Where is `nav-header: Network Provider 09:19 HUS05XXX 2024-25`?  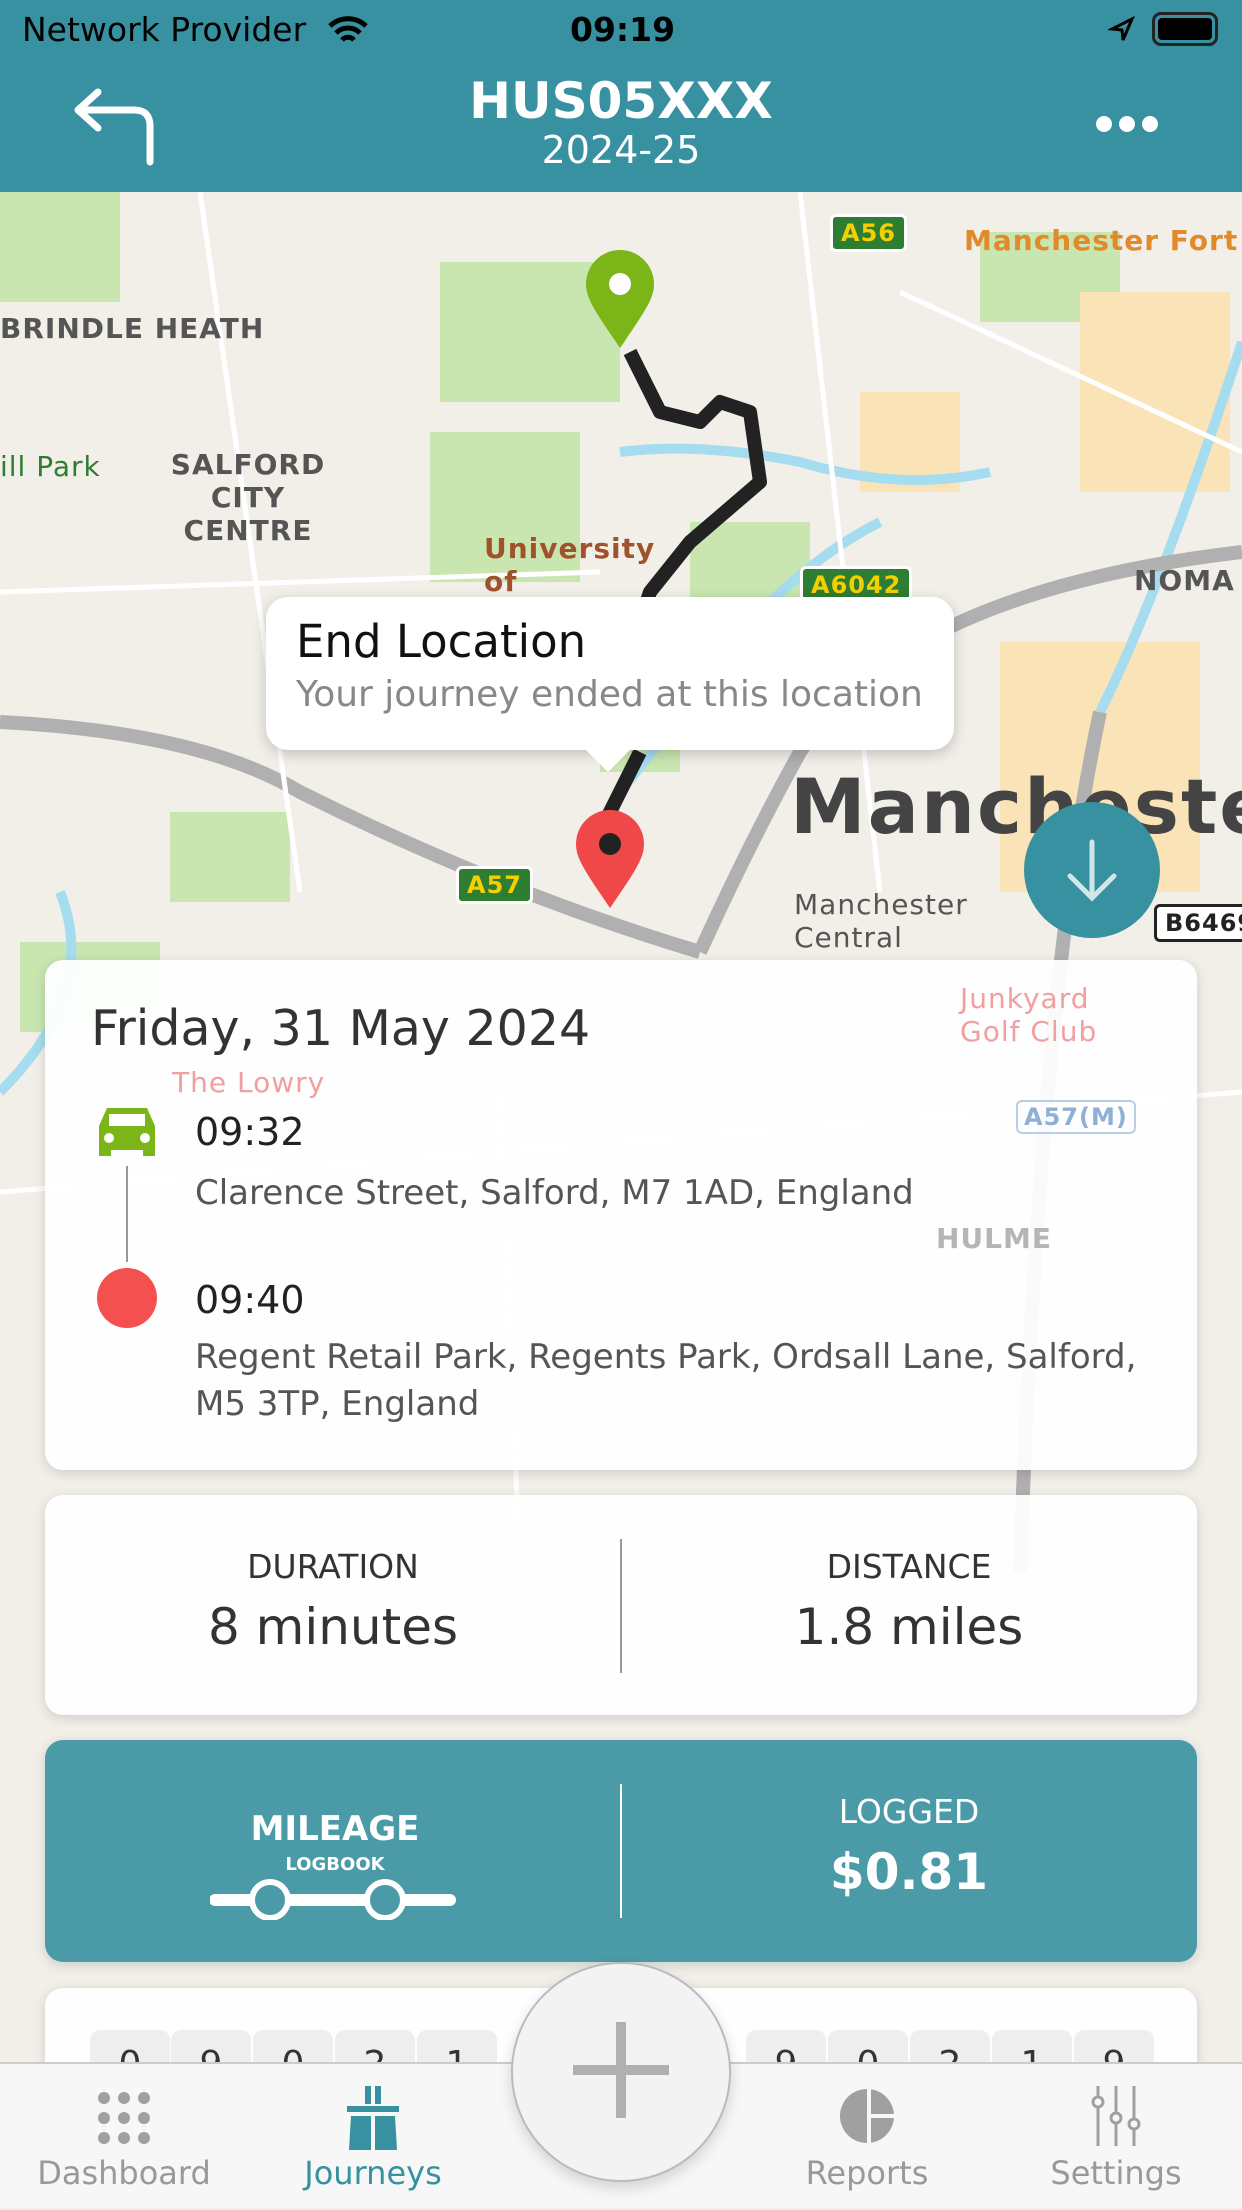 nav-header: Network Provider 09:19 HUS05XXX 2024-25 is located at coordinates (621, 96).